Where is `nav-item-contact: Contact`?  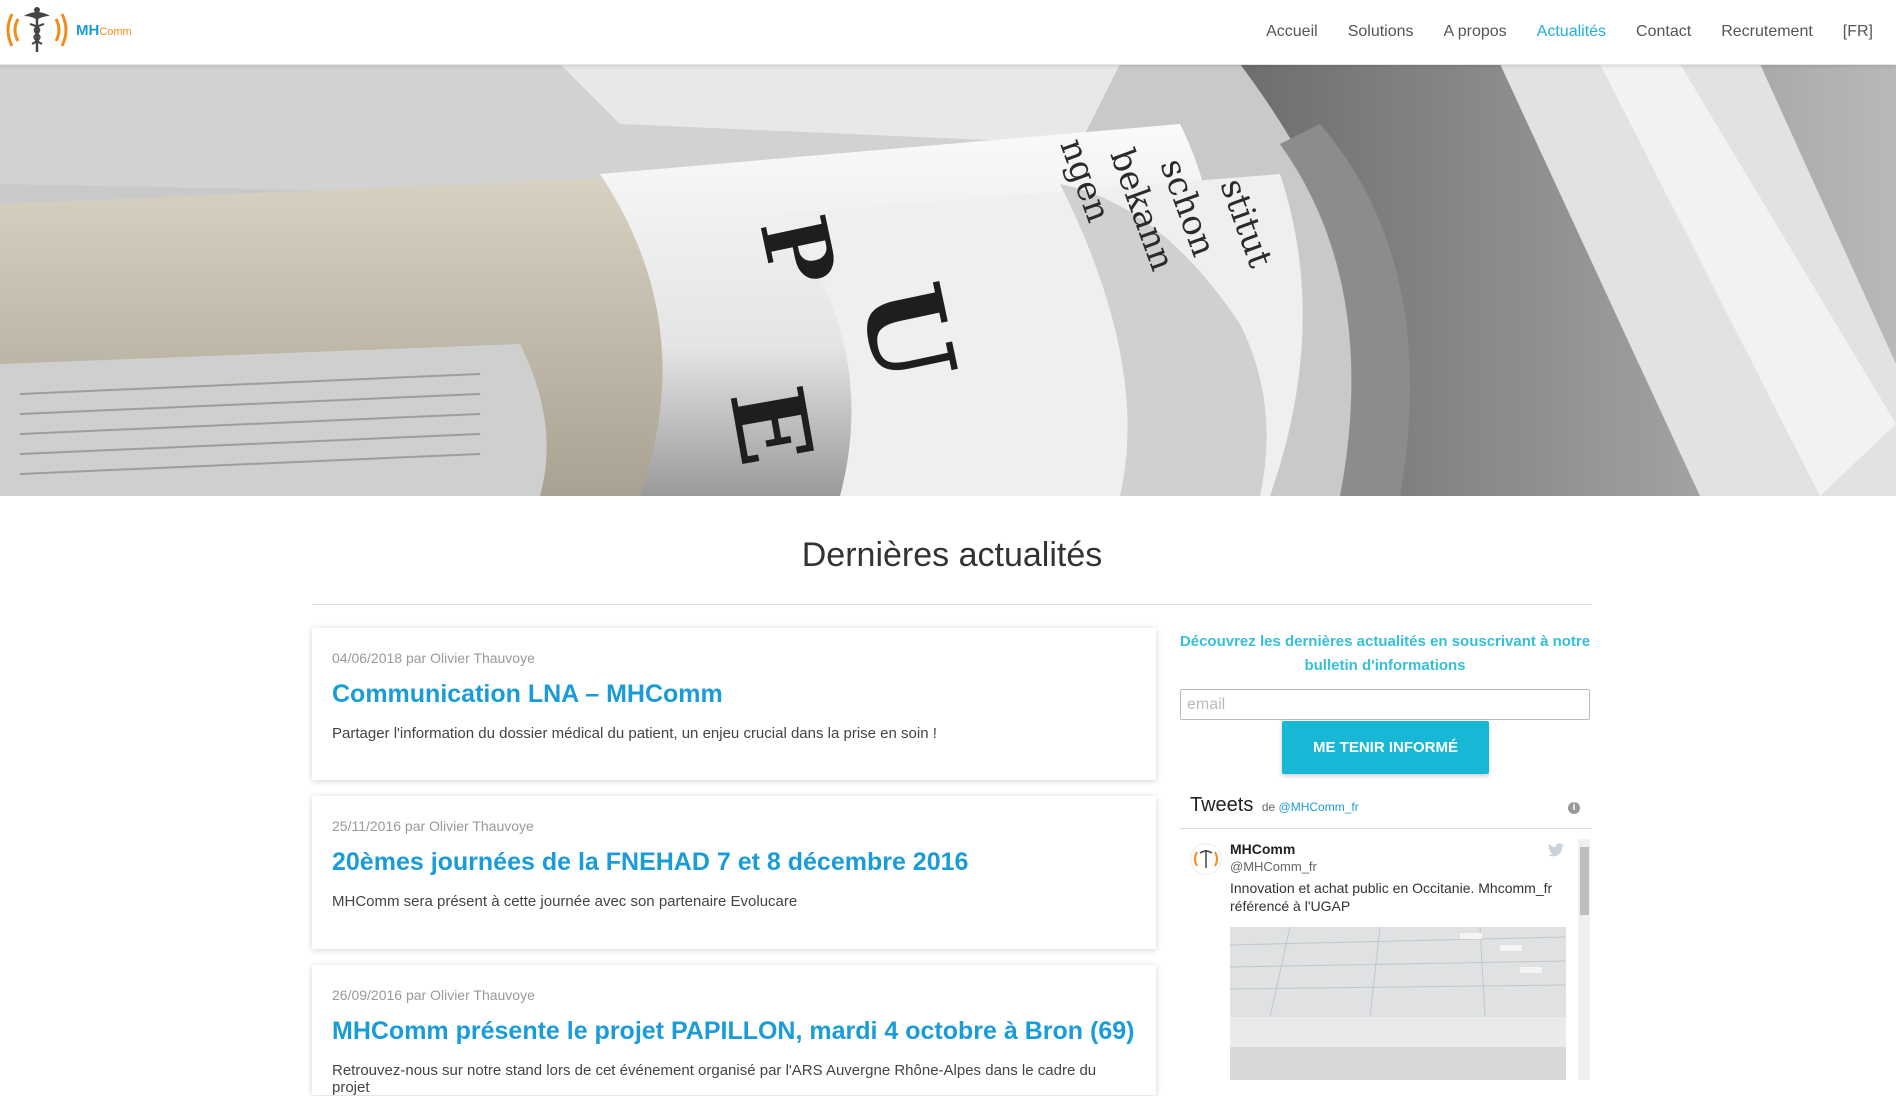
nav-item-contact: Contact is located at coordinates (1663, 32).